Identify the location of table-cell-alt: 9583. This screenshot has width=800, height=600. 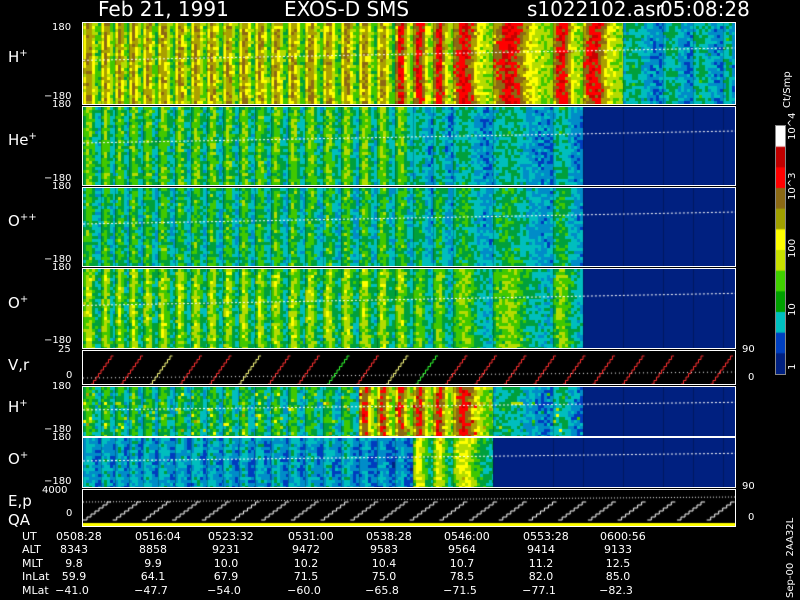
(384, 550).